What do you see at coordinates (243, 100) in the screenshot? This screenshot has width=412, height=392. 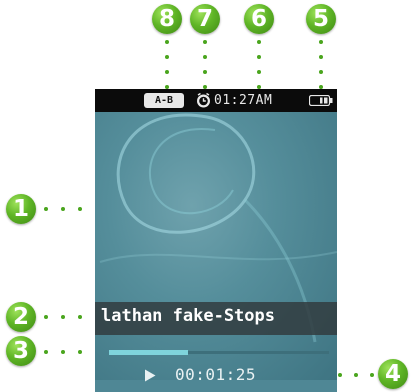 I see `clock-text: 01:27AM` at bounding box center [243, 100].